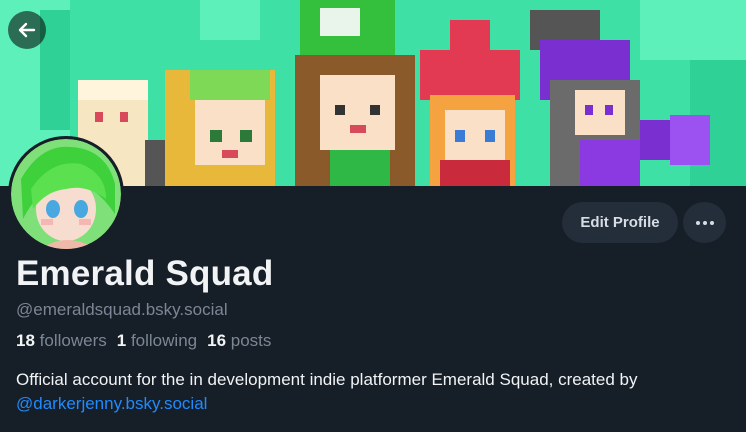 The width and height of the screenshot is (746, 432). Describe the element at coordinates (251, 340) in the screenshot. I see `posts-label: posts` at that location.